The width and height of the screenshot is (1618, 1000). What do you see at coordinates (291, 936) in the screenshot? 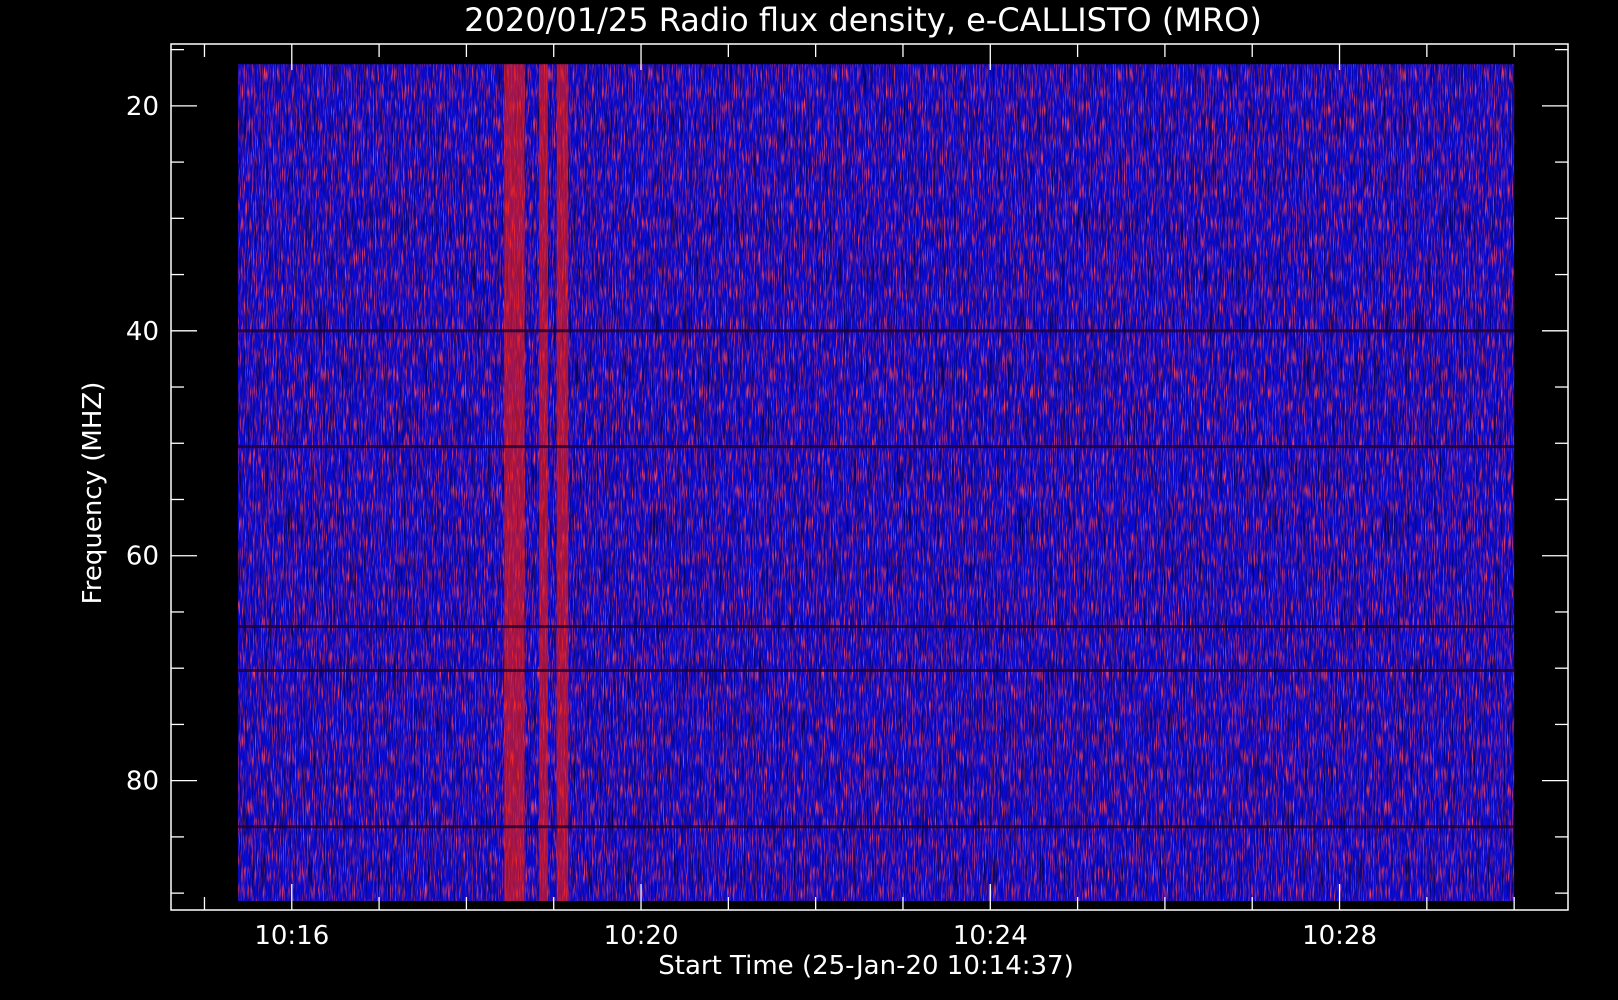
I see `x-tick-label: 10:16` at bounding box center [291, 936].